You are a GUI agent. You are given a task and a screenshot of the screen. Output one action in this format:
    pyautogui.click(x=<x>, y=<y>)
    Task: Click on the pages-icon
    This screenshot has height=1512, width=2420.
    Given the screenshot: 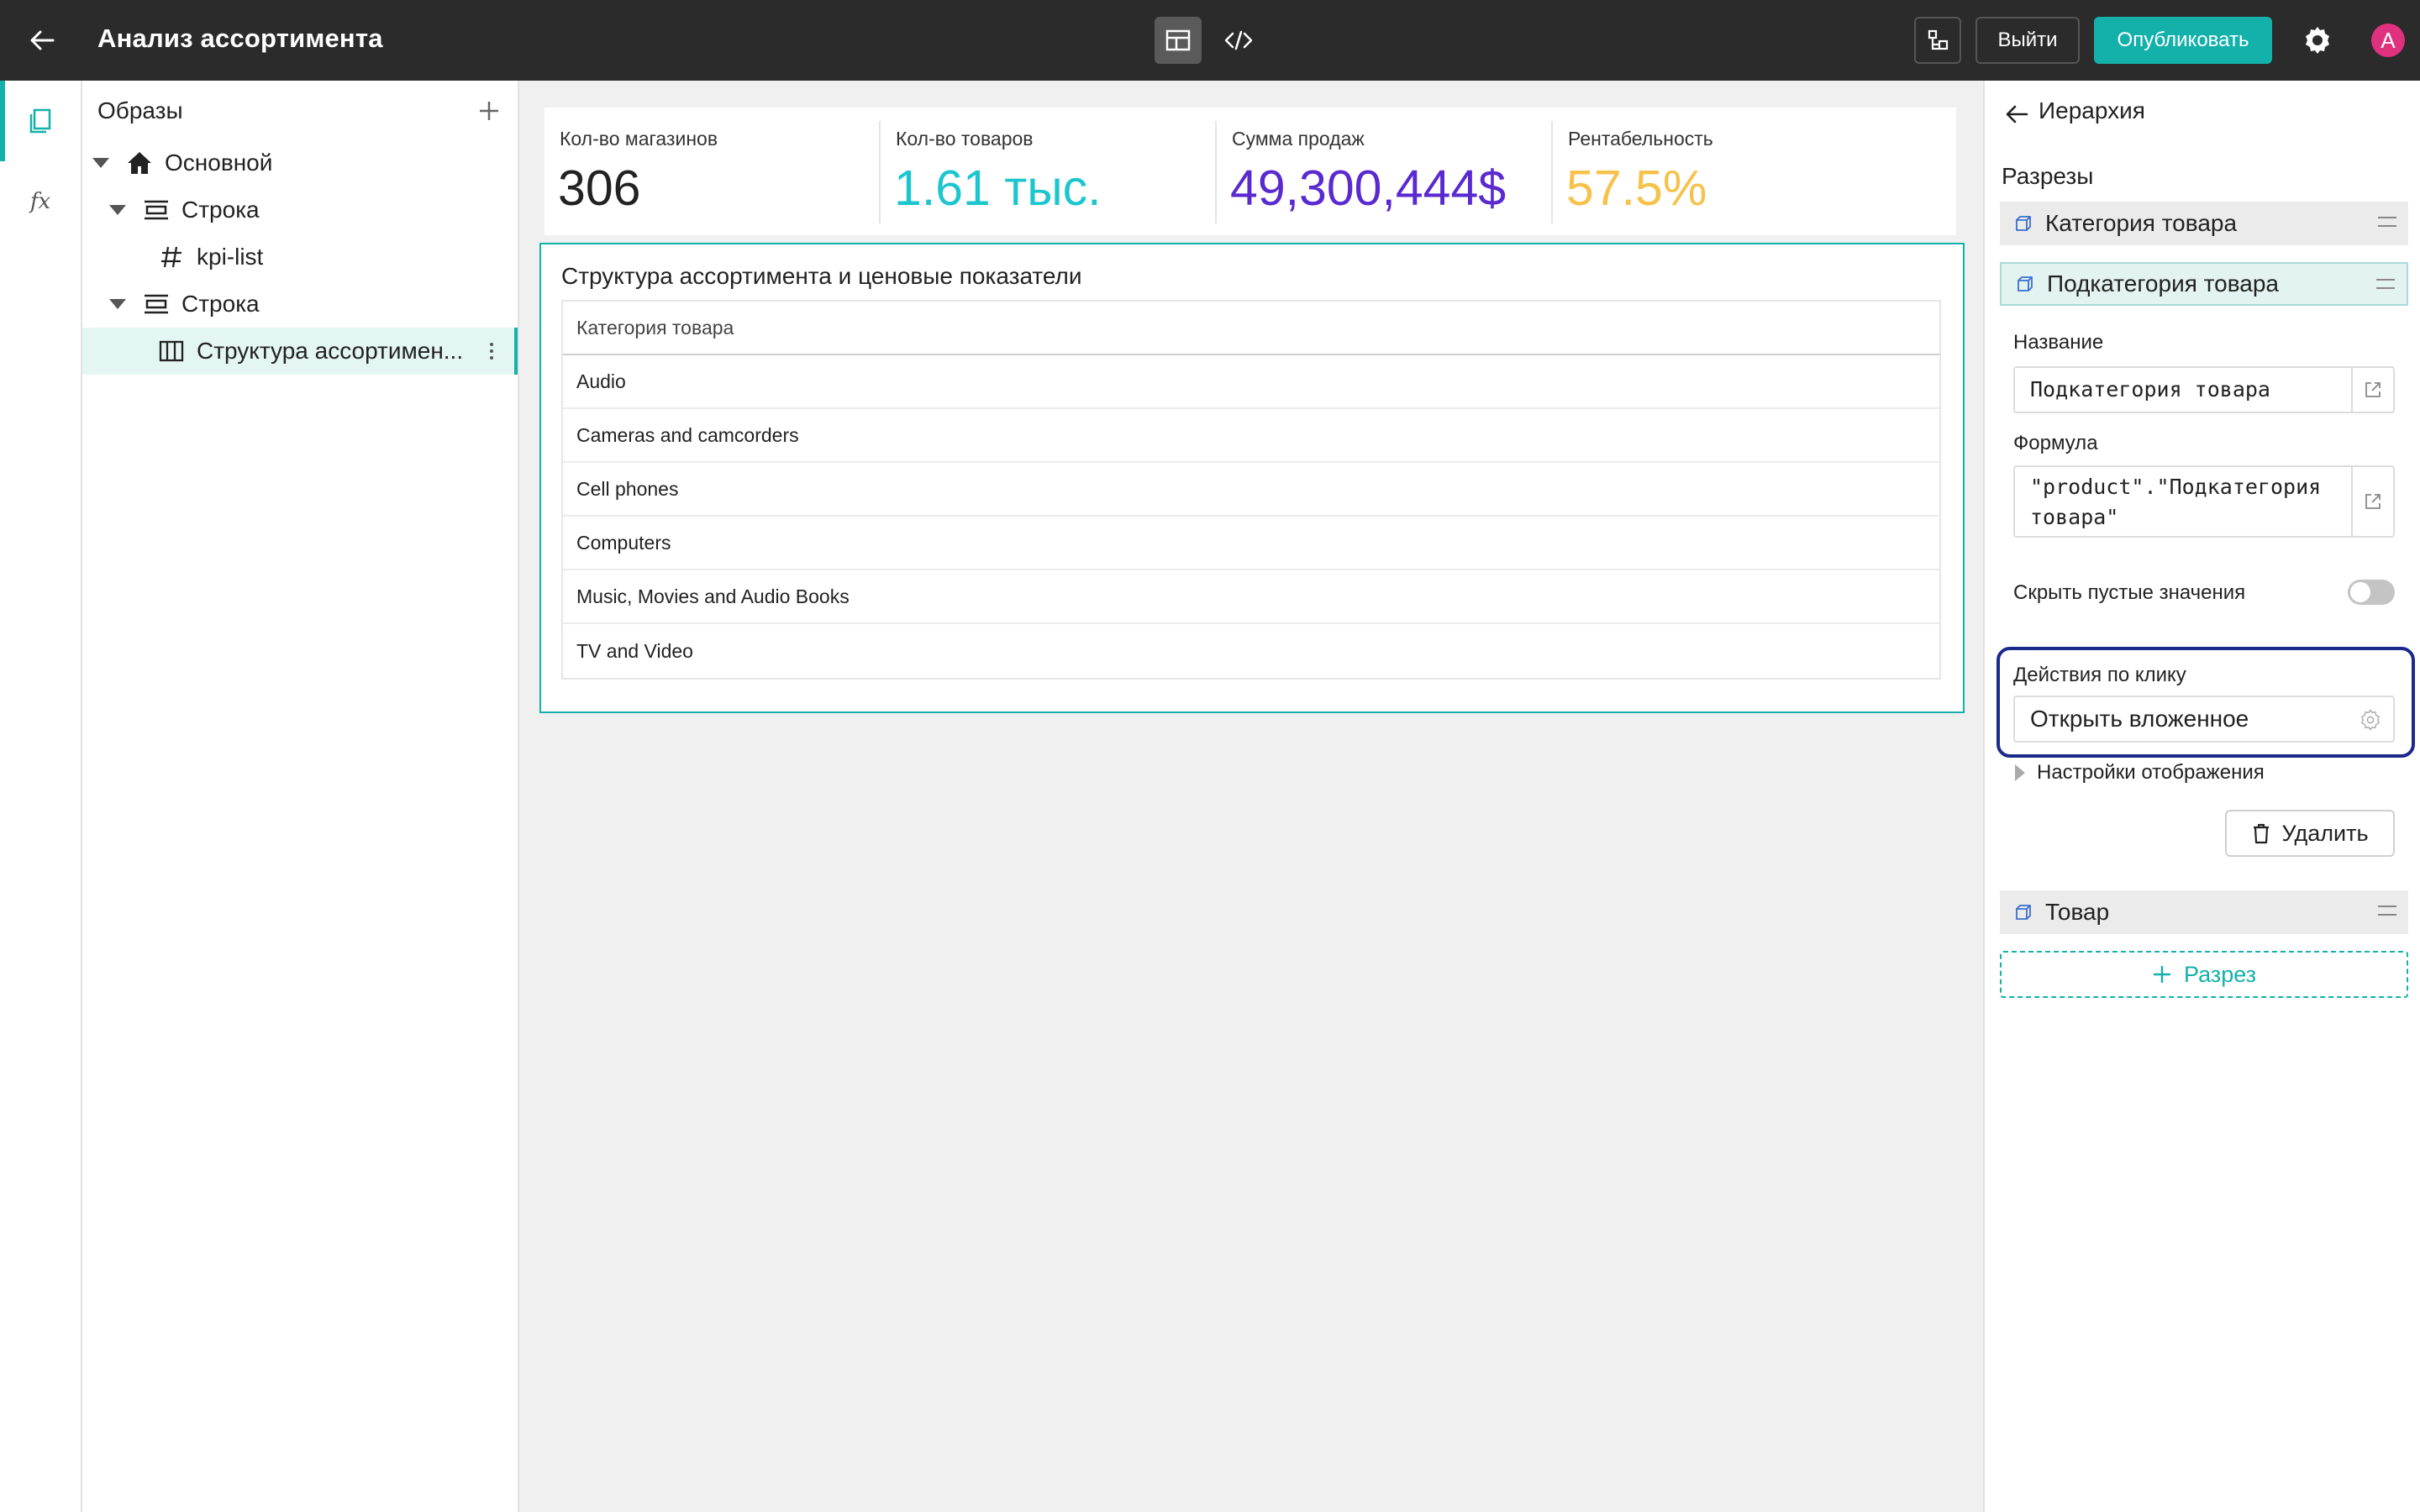 What is the action you would take?
    pyautogui.click(x=40, y=121)
    